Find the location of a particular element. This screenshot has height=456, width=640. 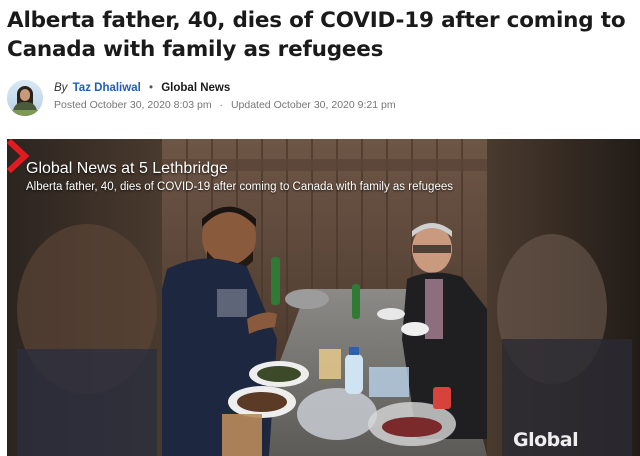

updated-date: Updated October 30, 2020 9:21 pm is located at coordinates (313, 105).